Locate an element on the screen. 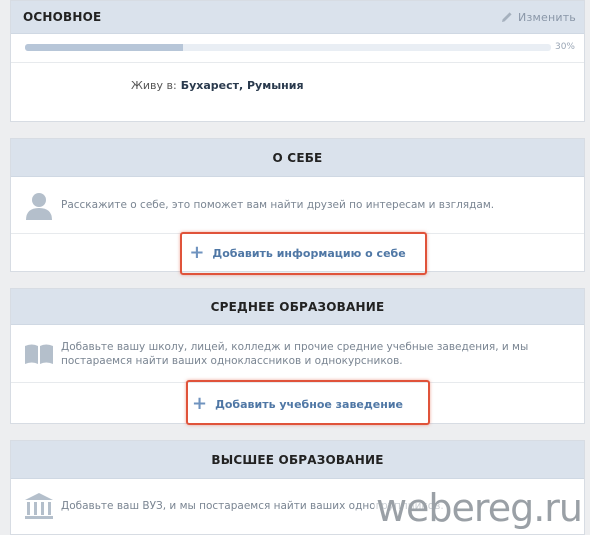 The image size is (590, 535). main-info-header: ОСНОВНОЕ Изменить is located at coordinates (297, 17).